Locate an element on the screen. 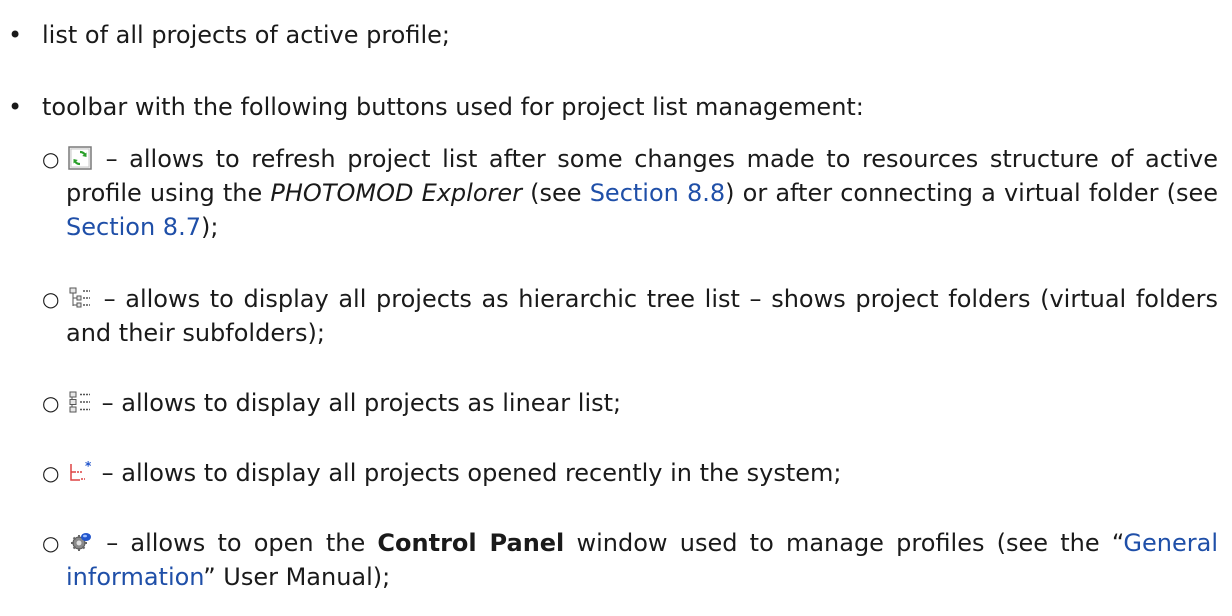  bullet-text: list of all projects of active profile; is located at coordinates (246, 35).